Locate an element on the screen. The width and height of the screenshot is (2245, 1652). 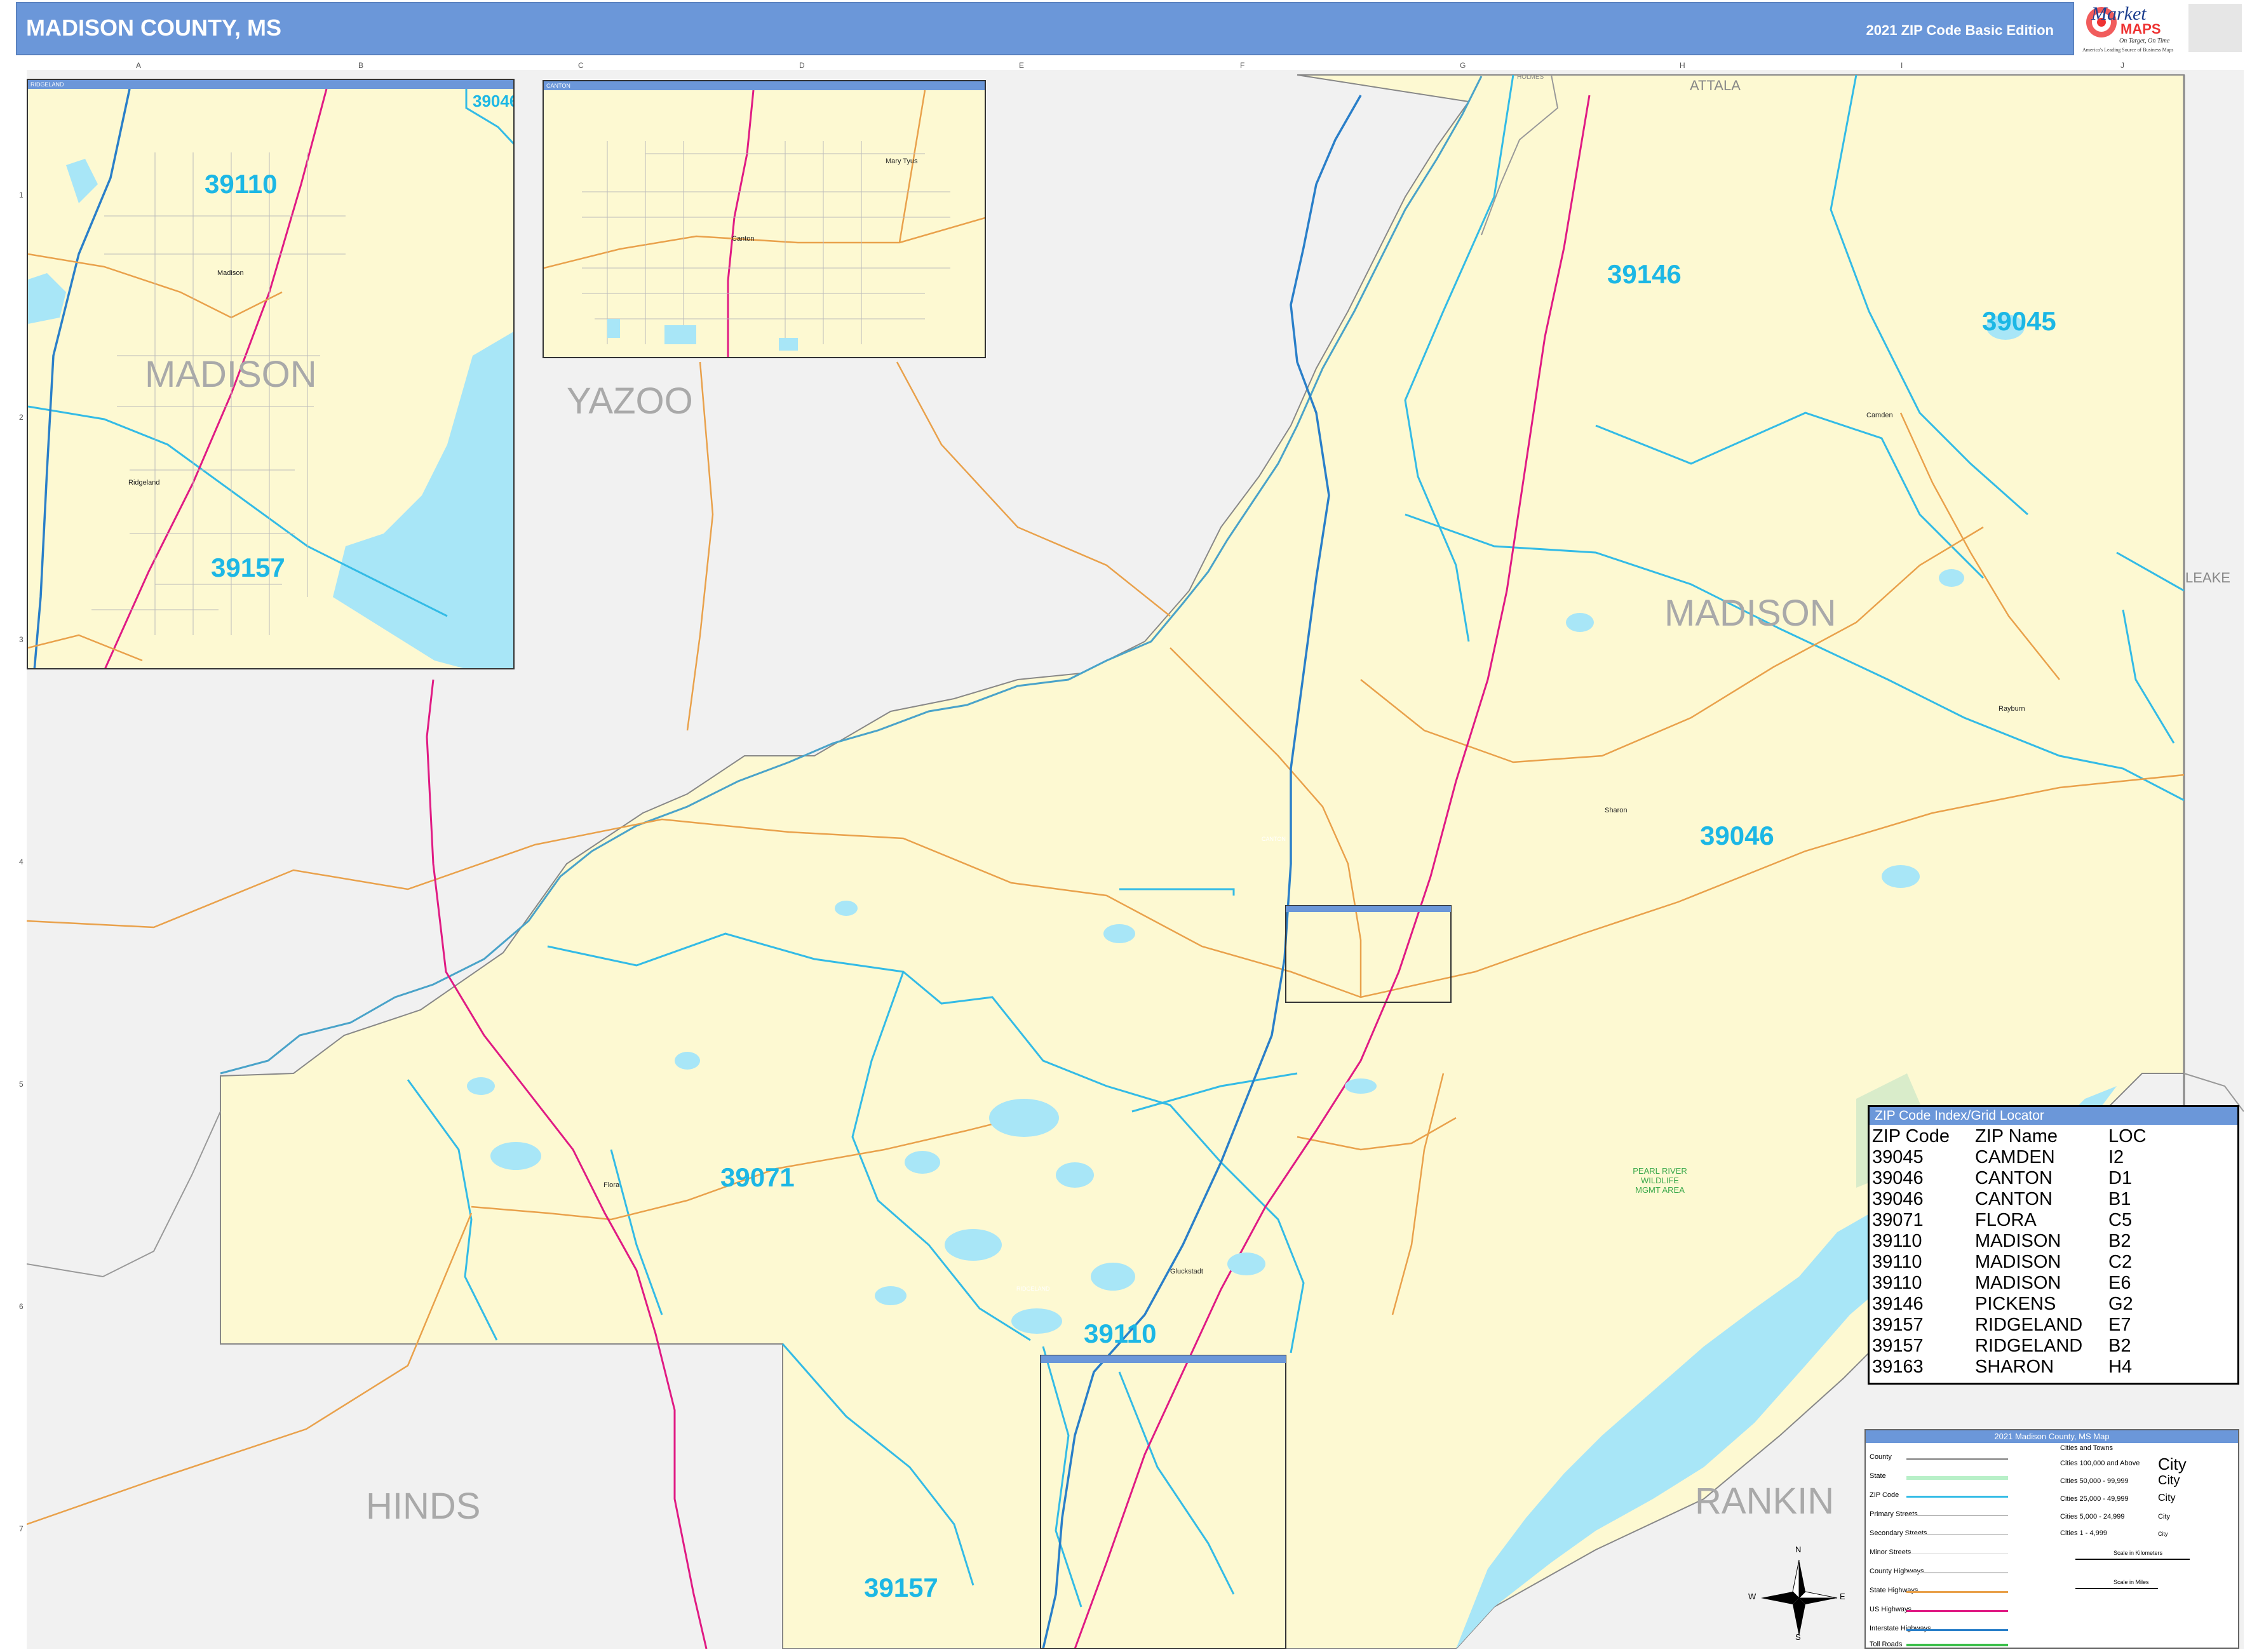
table-row: 39071 FLORA C5 is located at coordinates (2003, 1220).